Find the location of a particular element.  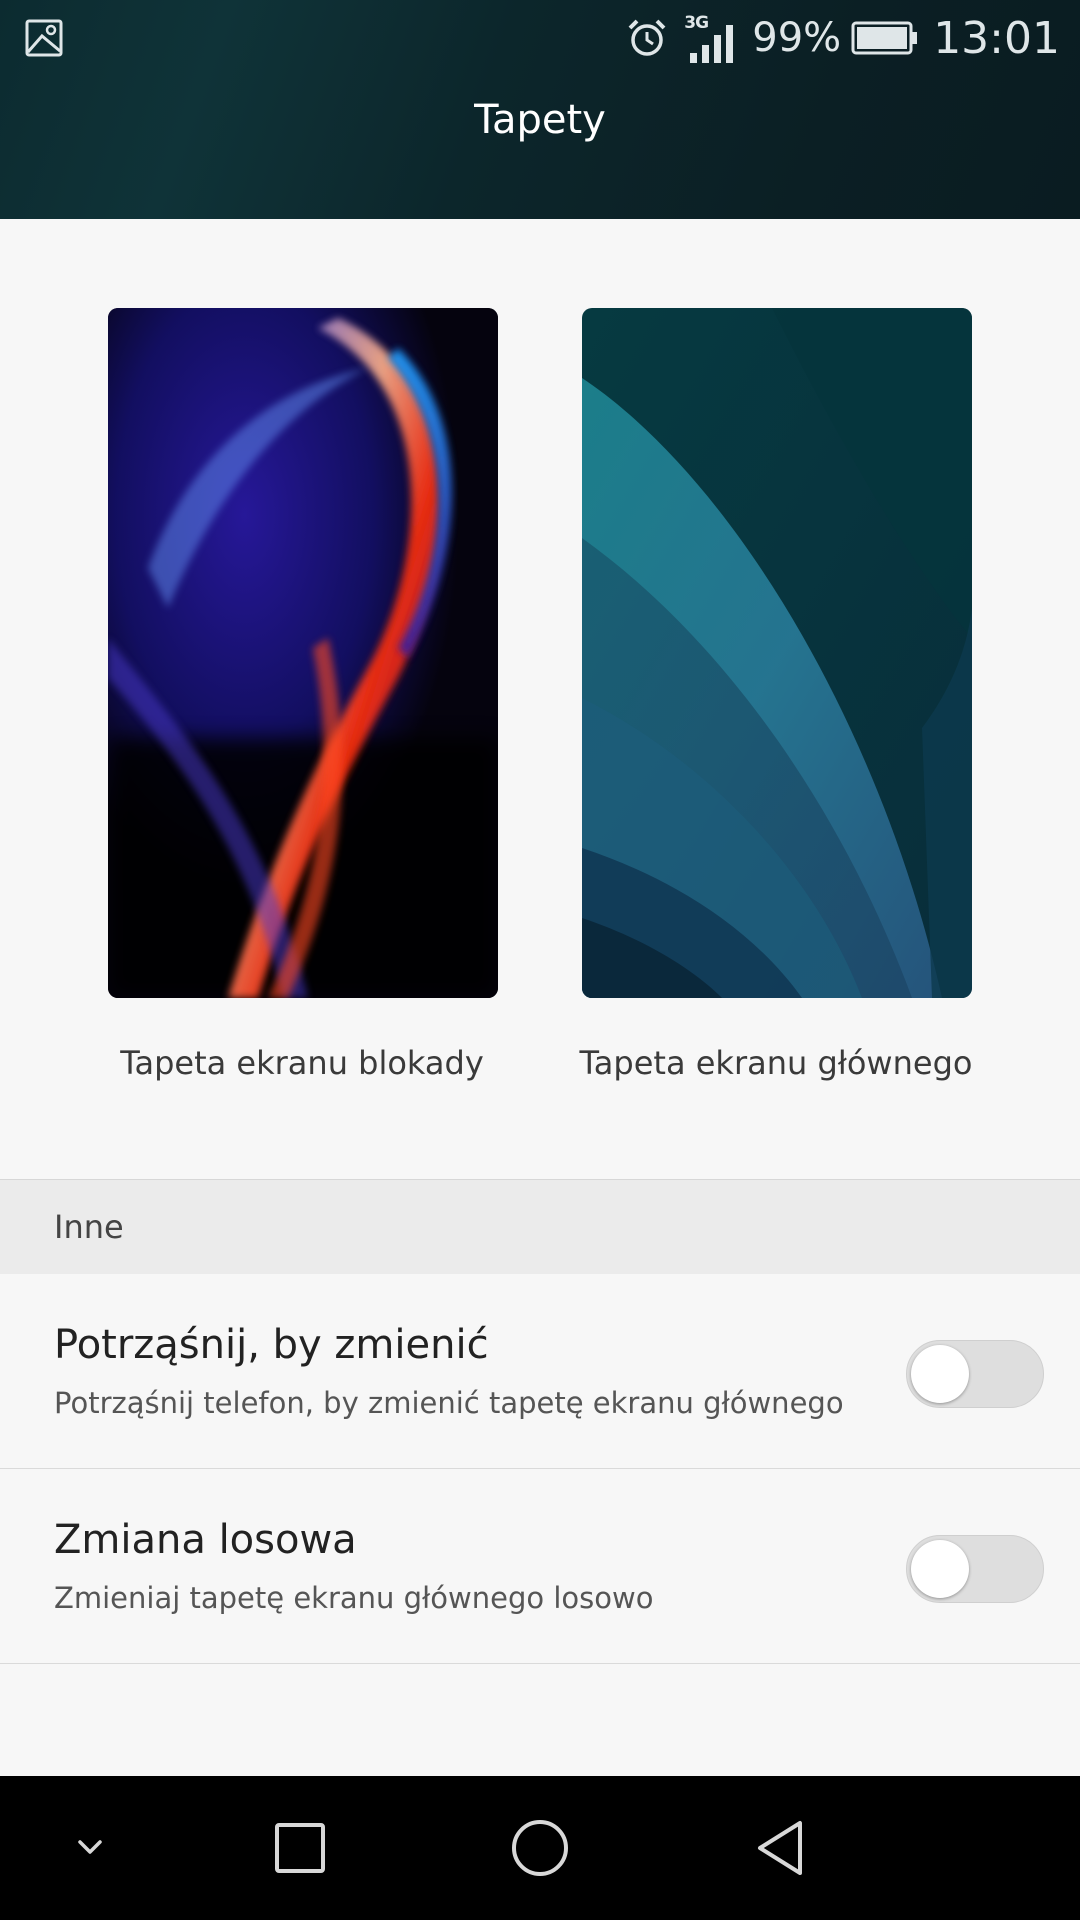

shake-to-change-toggle is located at coordinates (975, 1374).